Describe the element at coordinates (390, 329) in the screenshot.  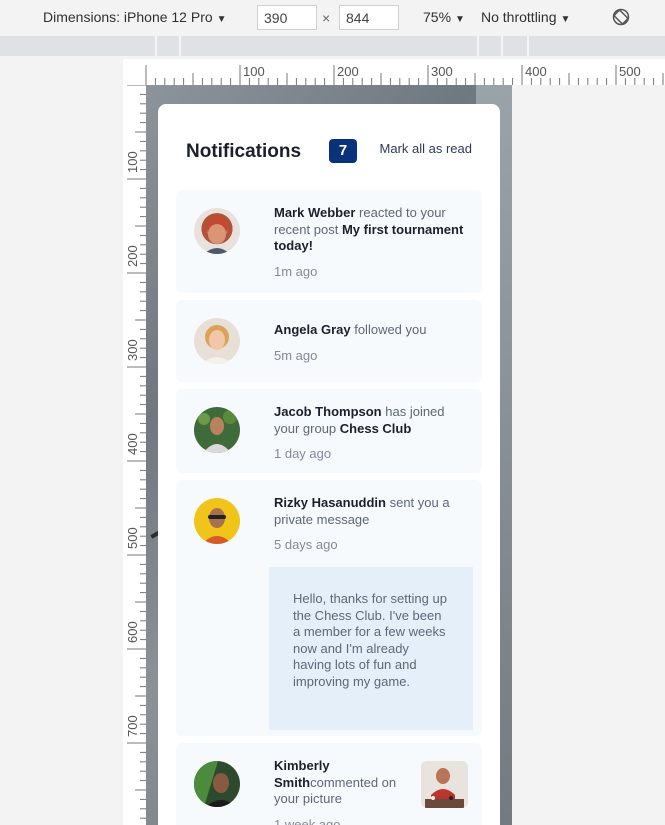
I see `notification-action: followed you` at that location.